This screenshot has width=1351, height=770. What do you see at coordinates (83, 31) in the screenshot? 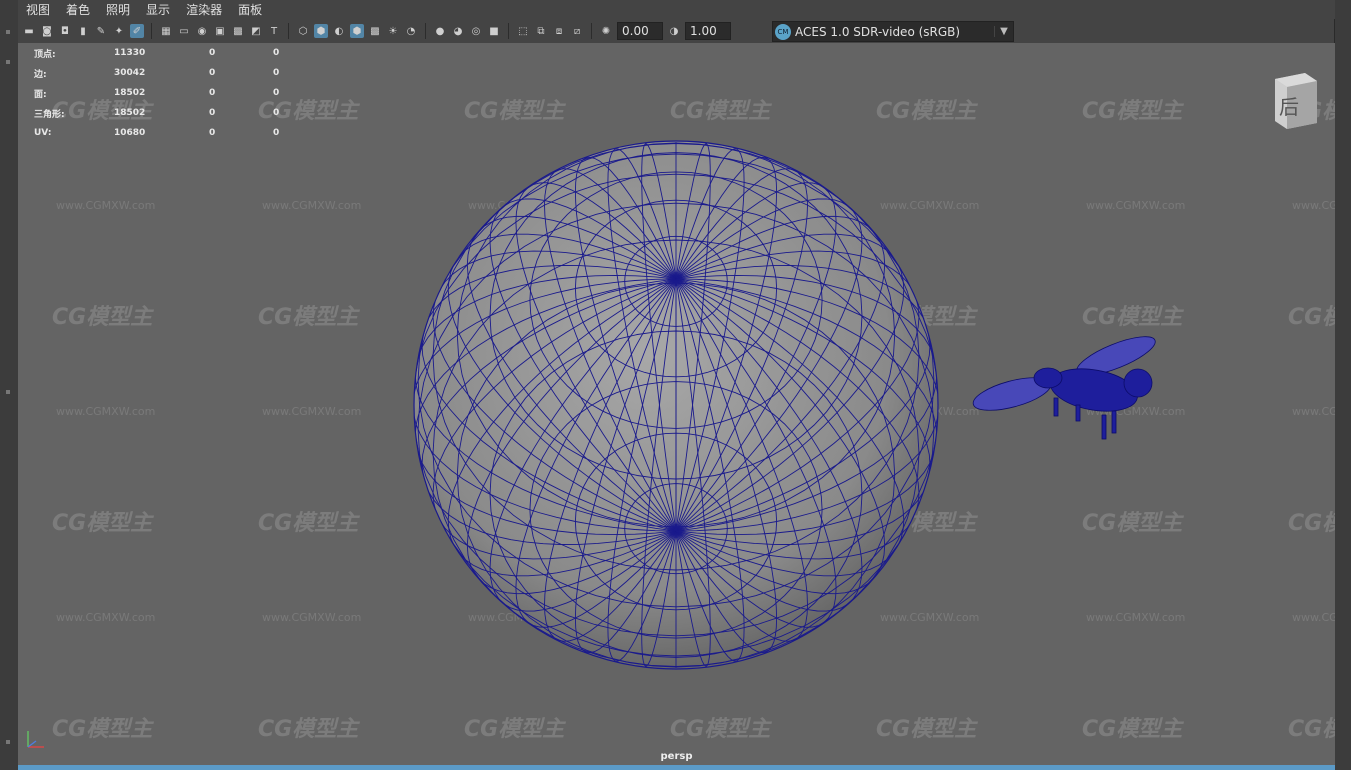
I see `image-plane-icon: ▮` at bounding box center [83, 31].